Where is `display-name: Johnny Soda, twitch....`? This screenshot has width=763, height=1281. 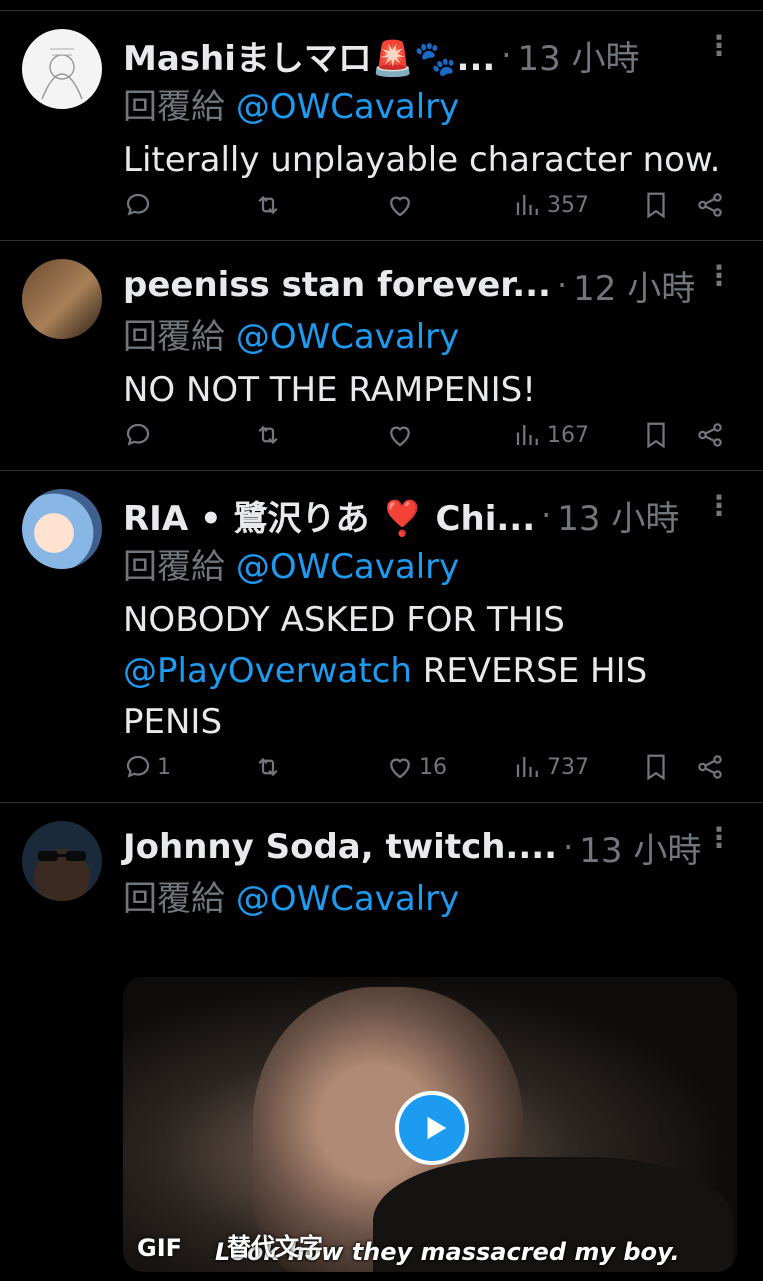 display-name: Johnny Soda, twitch.... is located at coordinates (340, 847).